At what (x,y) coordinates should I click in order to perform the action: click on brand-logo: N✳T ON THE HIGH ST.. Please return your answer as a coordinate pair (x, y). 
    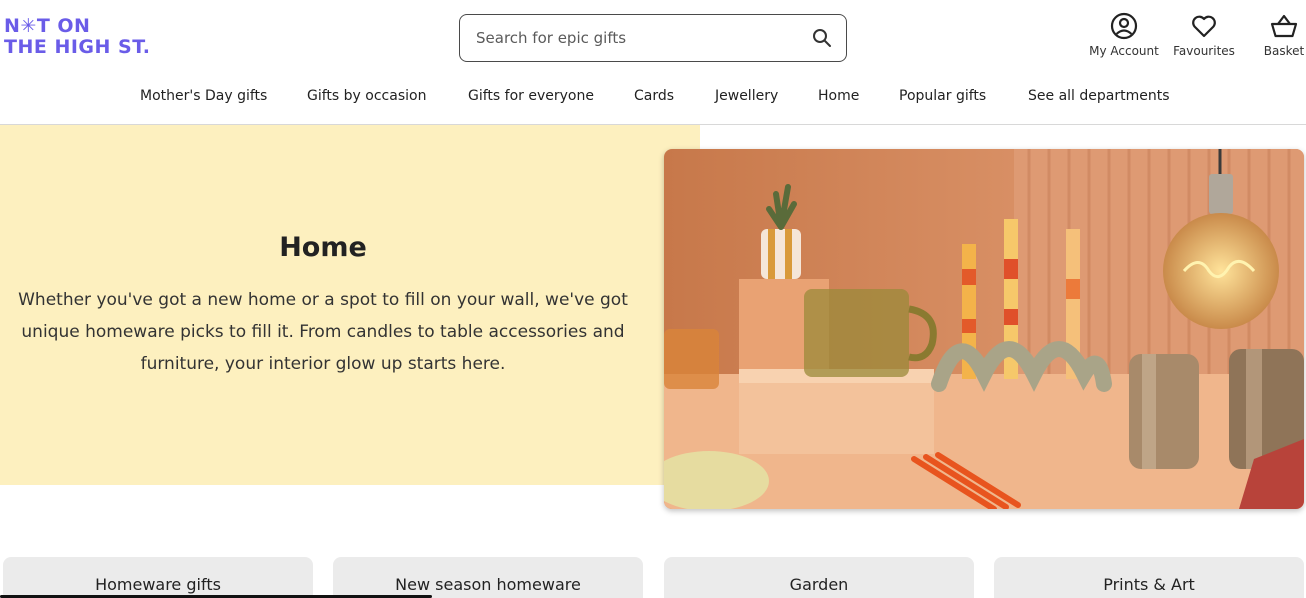
    Looking at the image, I should click on (84, 38).